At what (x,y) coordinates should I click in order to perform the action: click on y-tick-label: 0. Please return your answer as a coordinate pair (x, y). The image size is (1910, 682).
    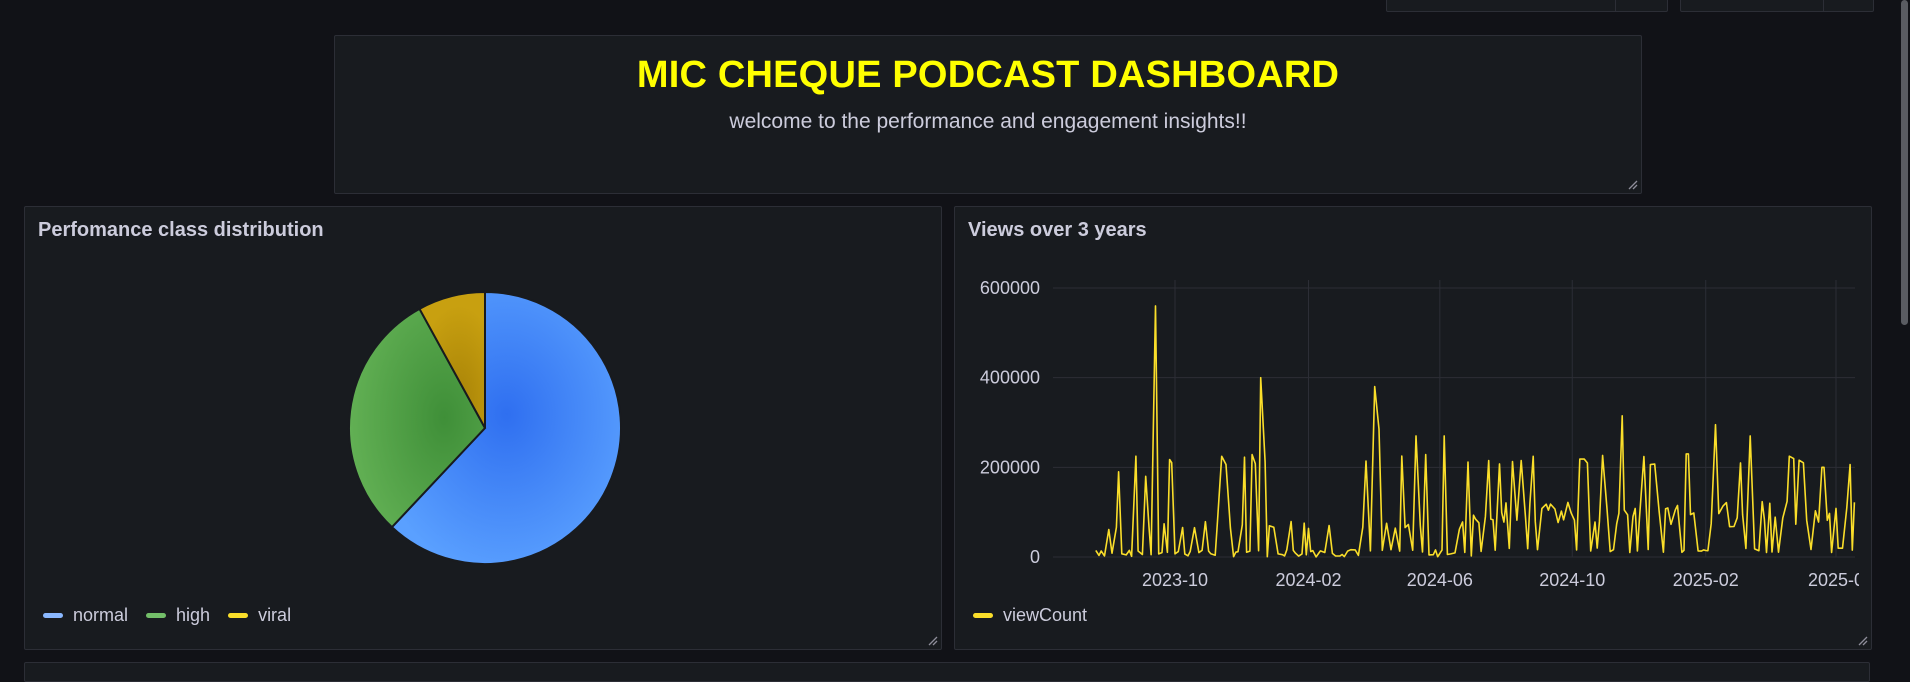
    Looking at the image, I should click on (1035, 557).